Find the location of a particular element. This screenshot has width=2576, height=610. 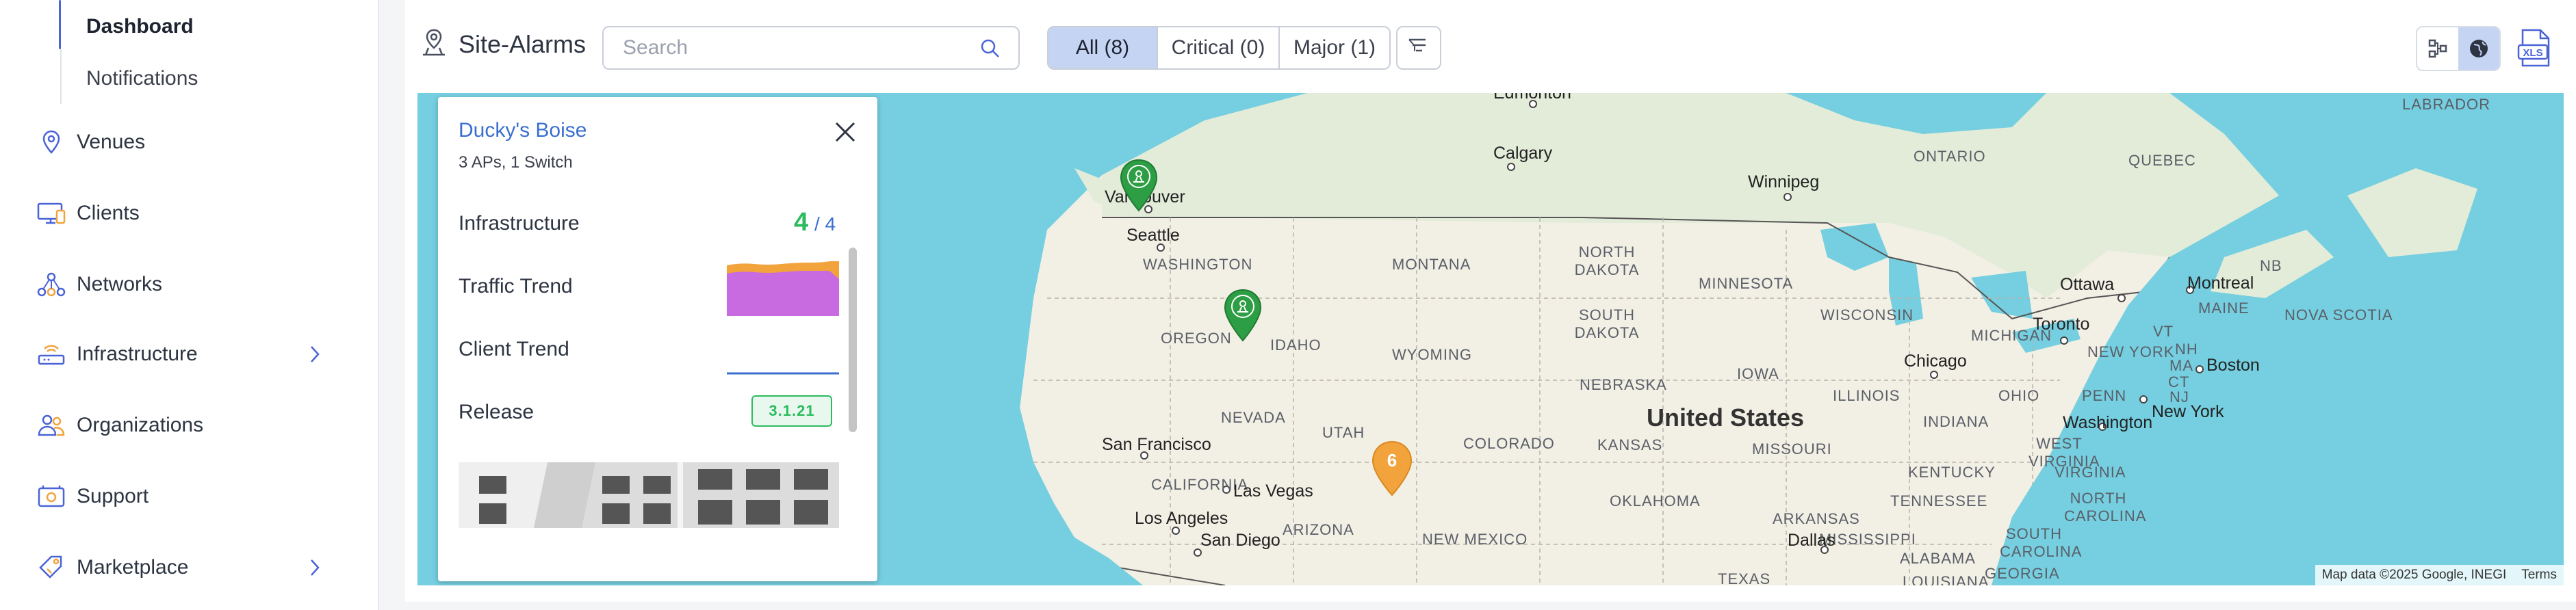

map-city: San Francisco is located at coordinates (1156, 444).